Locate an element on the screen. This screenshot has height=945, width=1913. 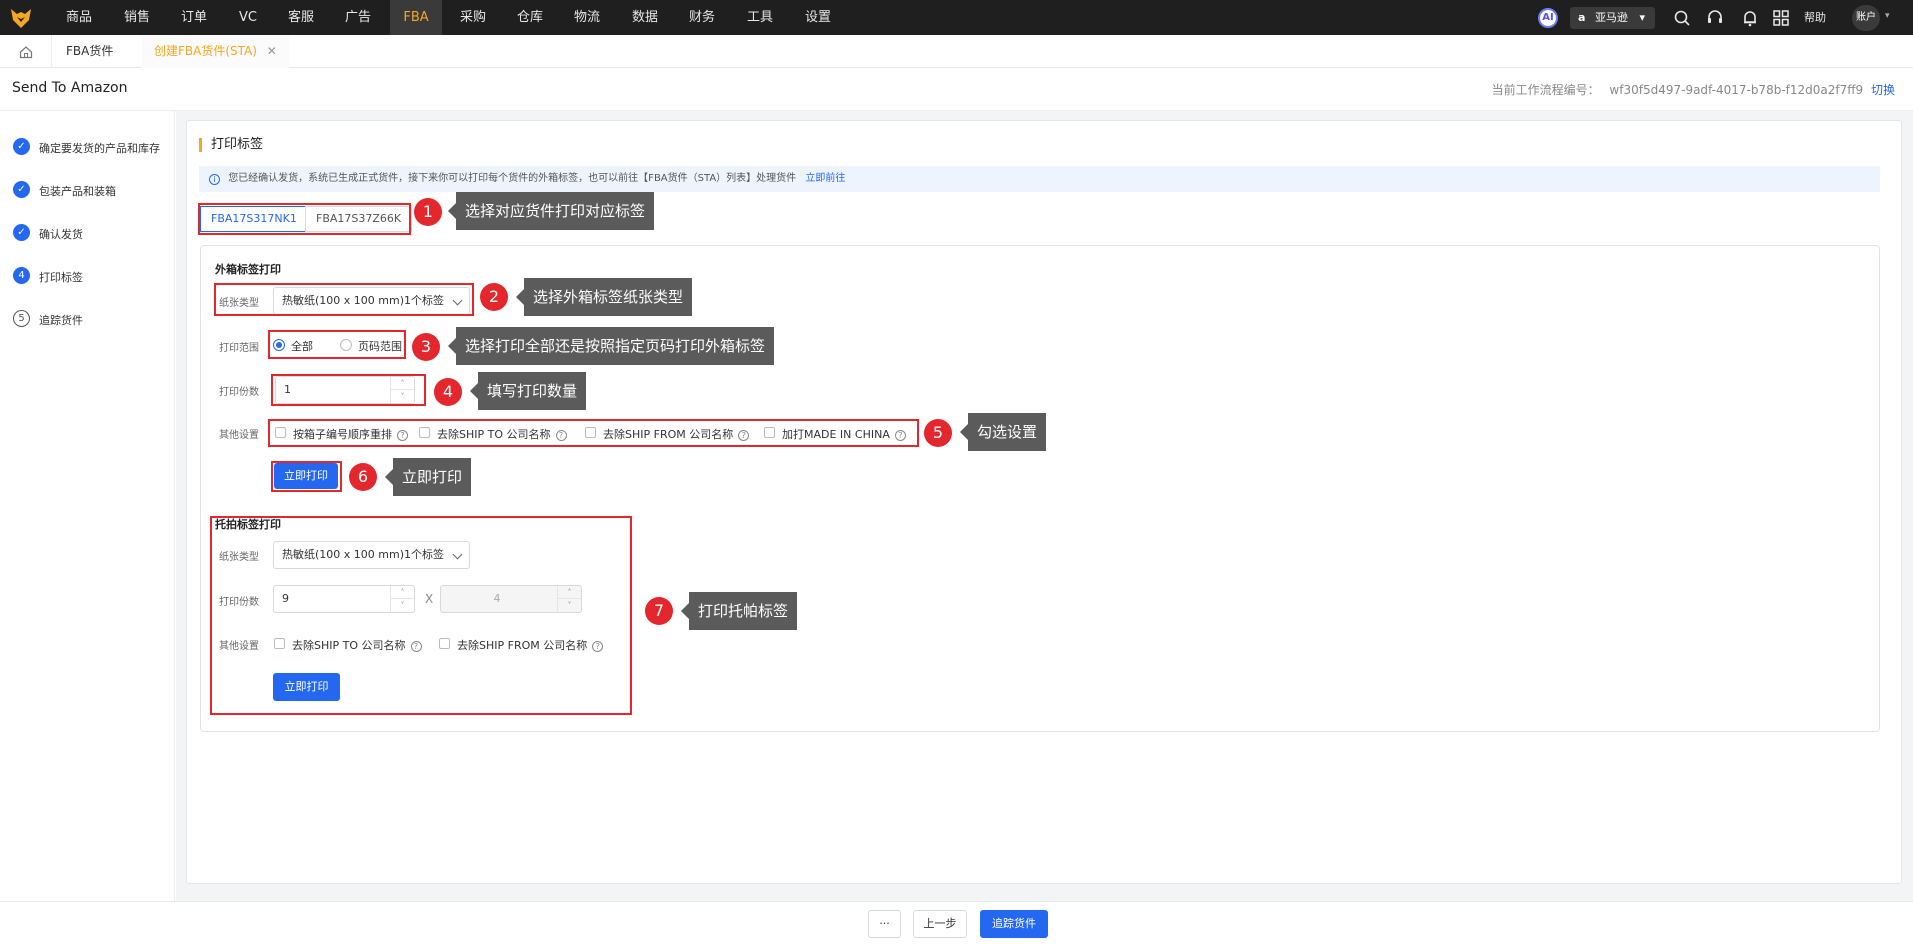
headset-icon is located at coordinates (1715, 18).